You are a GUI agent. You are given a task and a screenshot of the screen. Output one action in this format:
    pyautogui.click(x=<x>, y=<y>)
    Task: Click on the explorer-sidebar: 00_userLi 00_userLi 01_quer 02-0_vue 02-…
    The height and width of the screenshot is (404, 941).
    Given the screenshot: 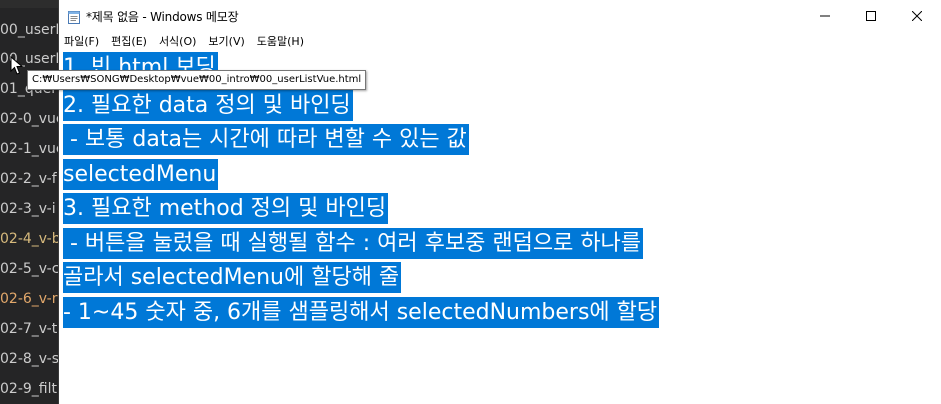 What is the action you would take?
    pyautogui.click(x=29, y=202)
    